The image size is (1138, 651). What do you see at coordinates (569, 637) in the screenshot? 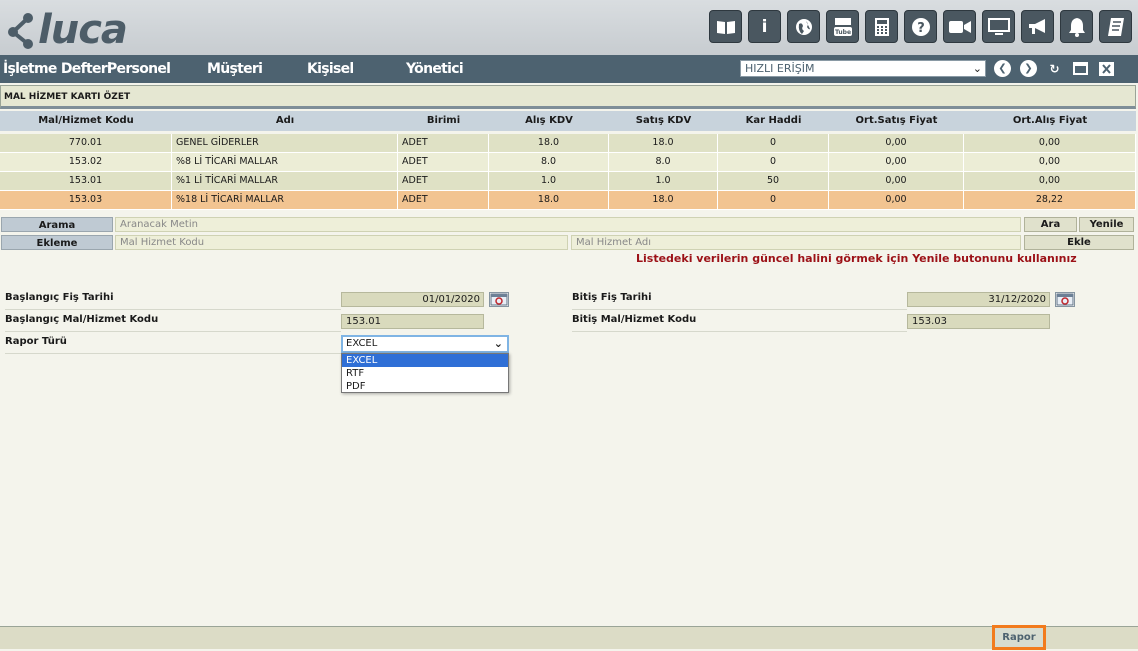
I see `footer-bar` at bounding box center [569, 637].